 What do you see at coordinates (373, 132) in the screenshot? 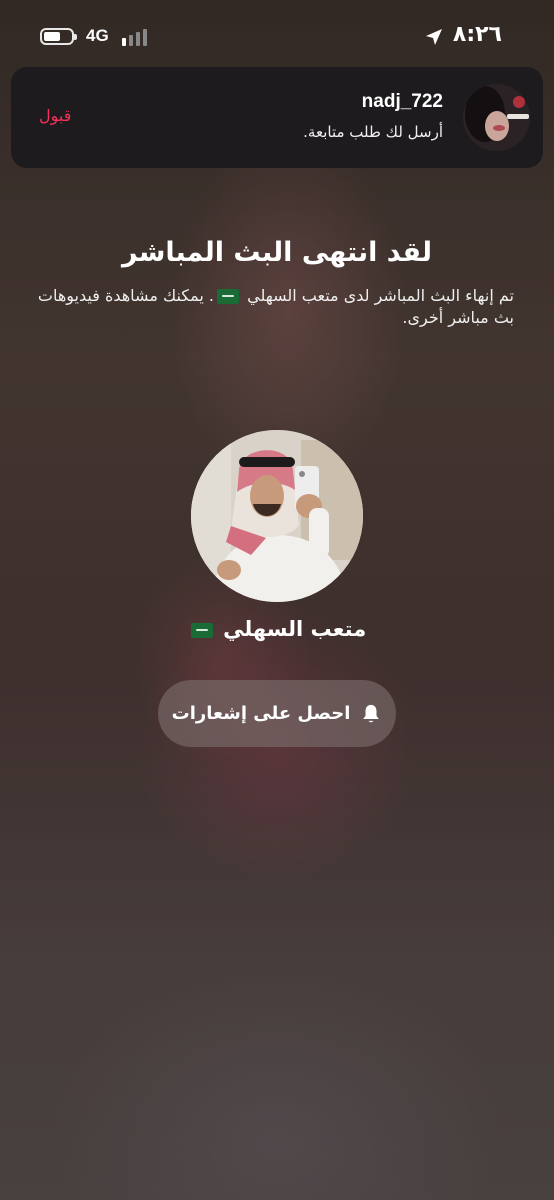
I see `notification-message: أرسل لك طلب متابعة.` at bounding box center [373, 132].